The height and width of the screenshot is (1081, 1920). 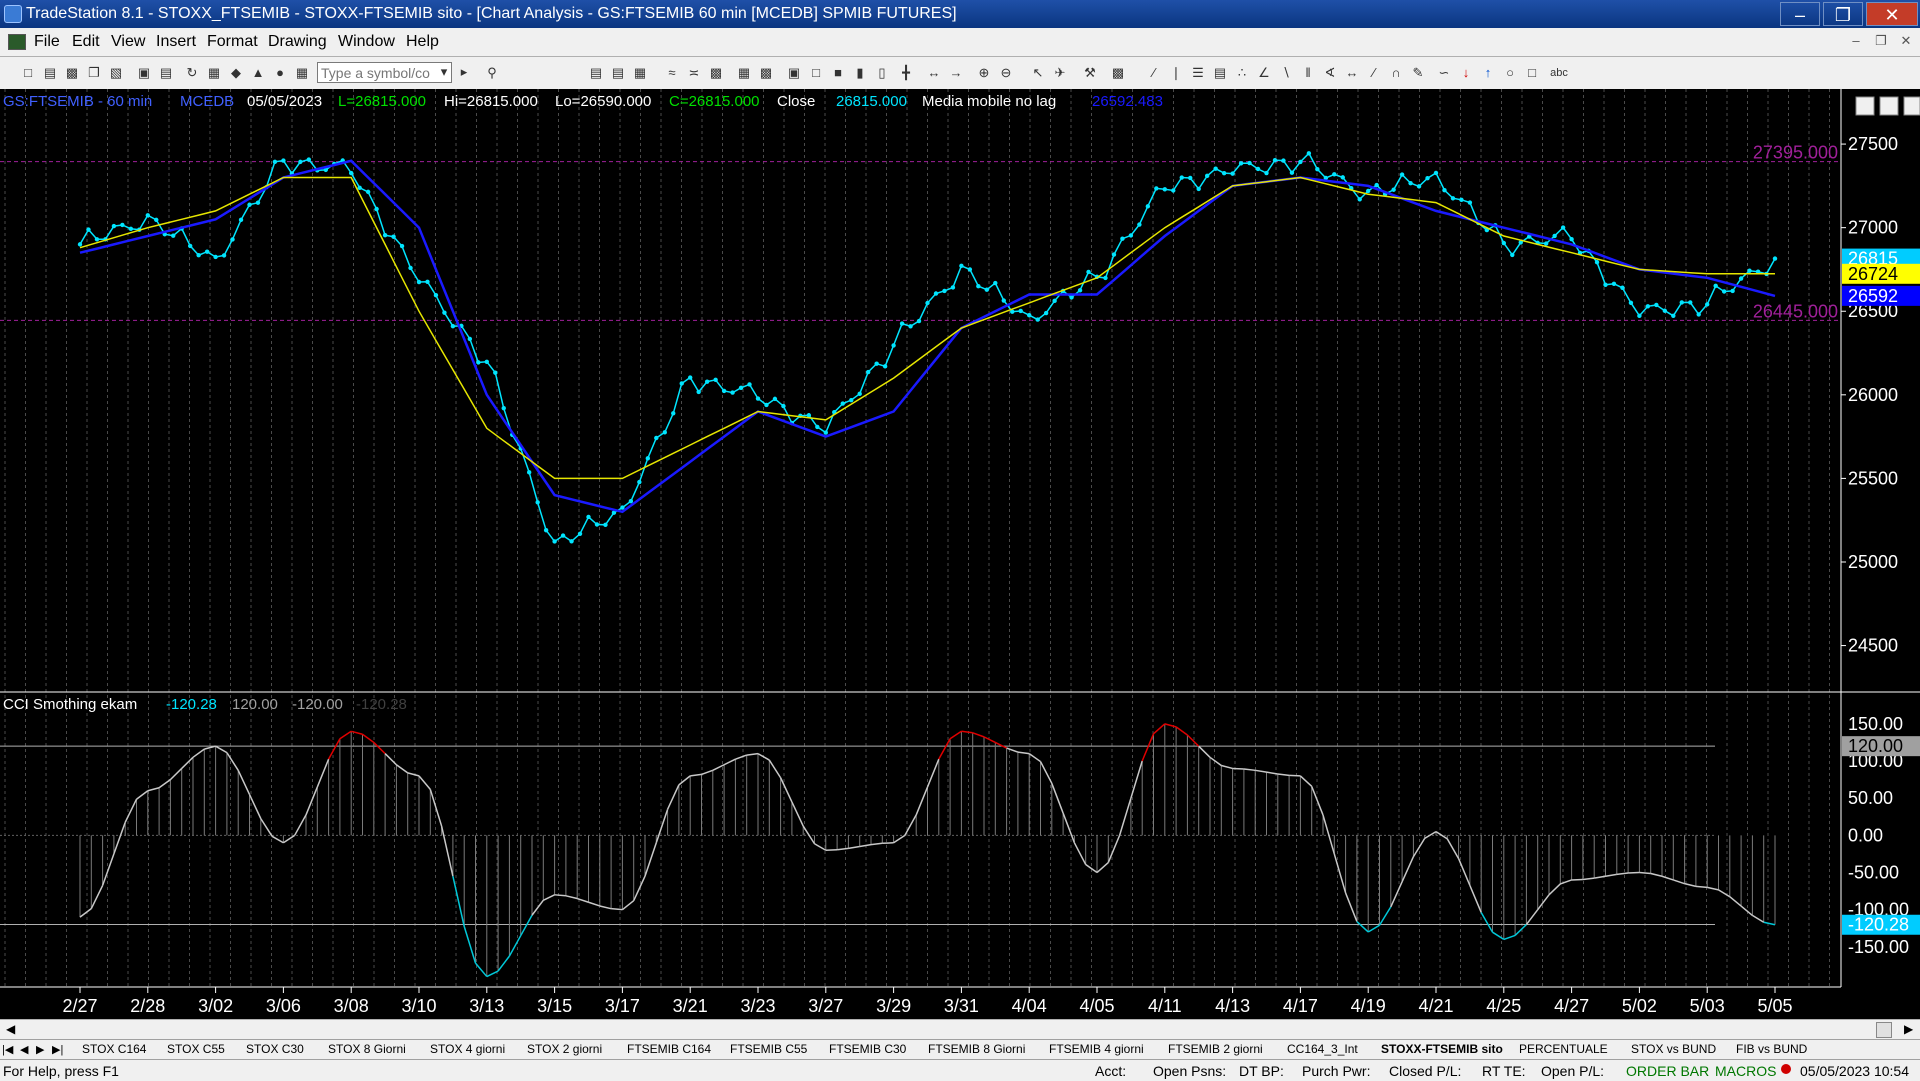 I want to click on chart-style-icon: ▲, so click(x=258, y=73).